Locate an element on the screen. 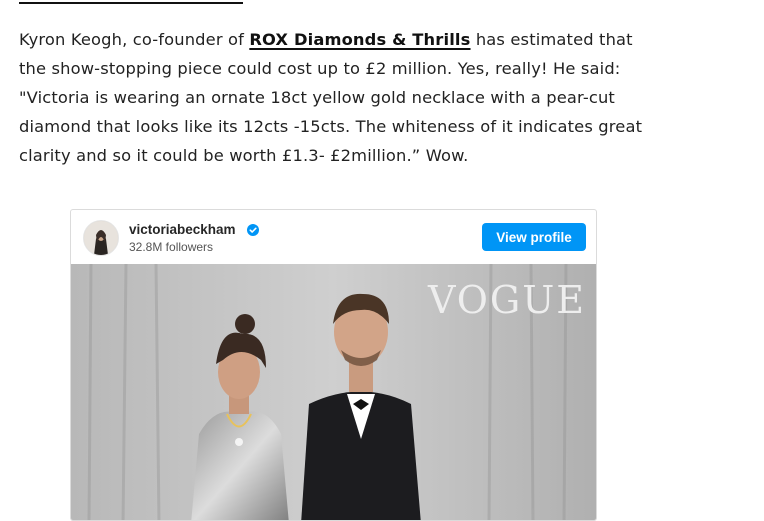 The height and width of the screenshot is (521, 764). follower-count: 32.8M followers is located at coordinates (171, 247).